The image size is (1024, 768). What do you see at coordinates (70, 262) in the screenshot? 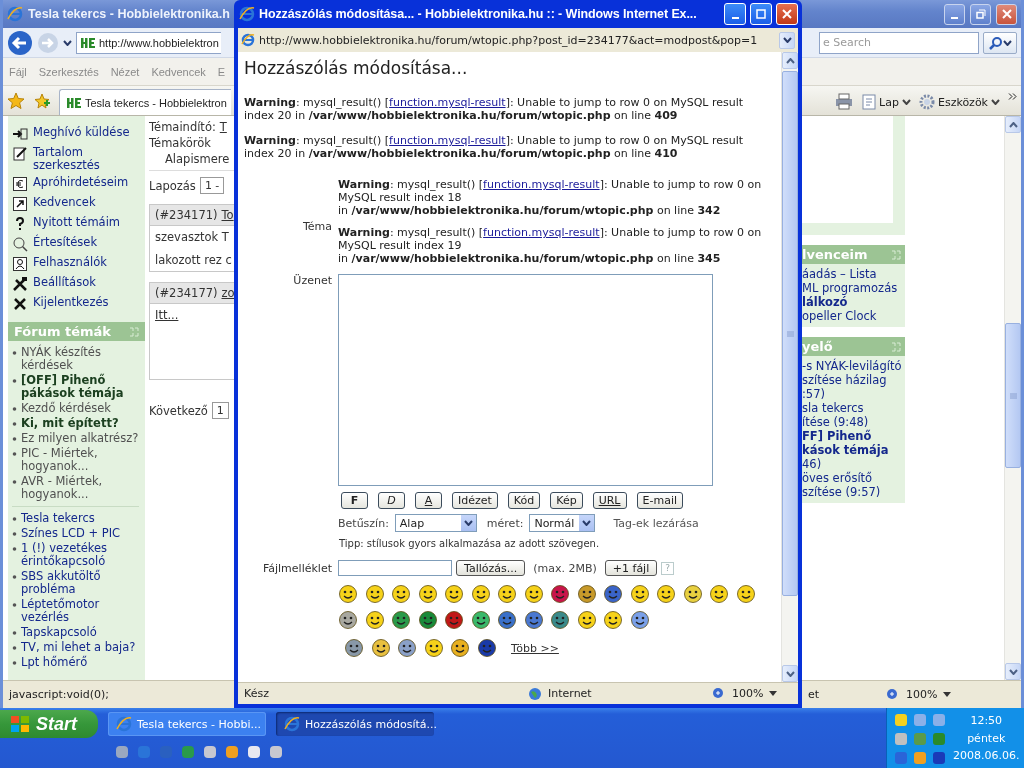
I see `sidebar-link: Felhasználók` at bounding box center [70, 262].